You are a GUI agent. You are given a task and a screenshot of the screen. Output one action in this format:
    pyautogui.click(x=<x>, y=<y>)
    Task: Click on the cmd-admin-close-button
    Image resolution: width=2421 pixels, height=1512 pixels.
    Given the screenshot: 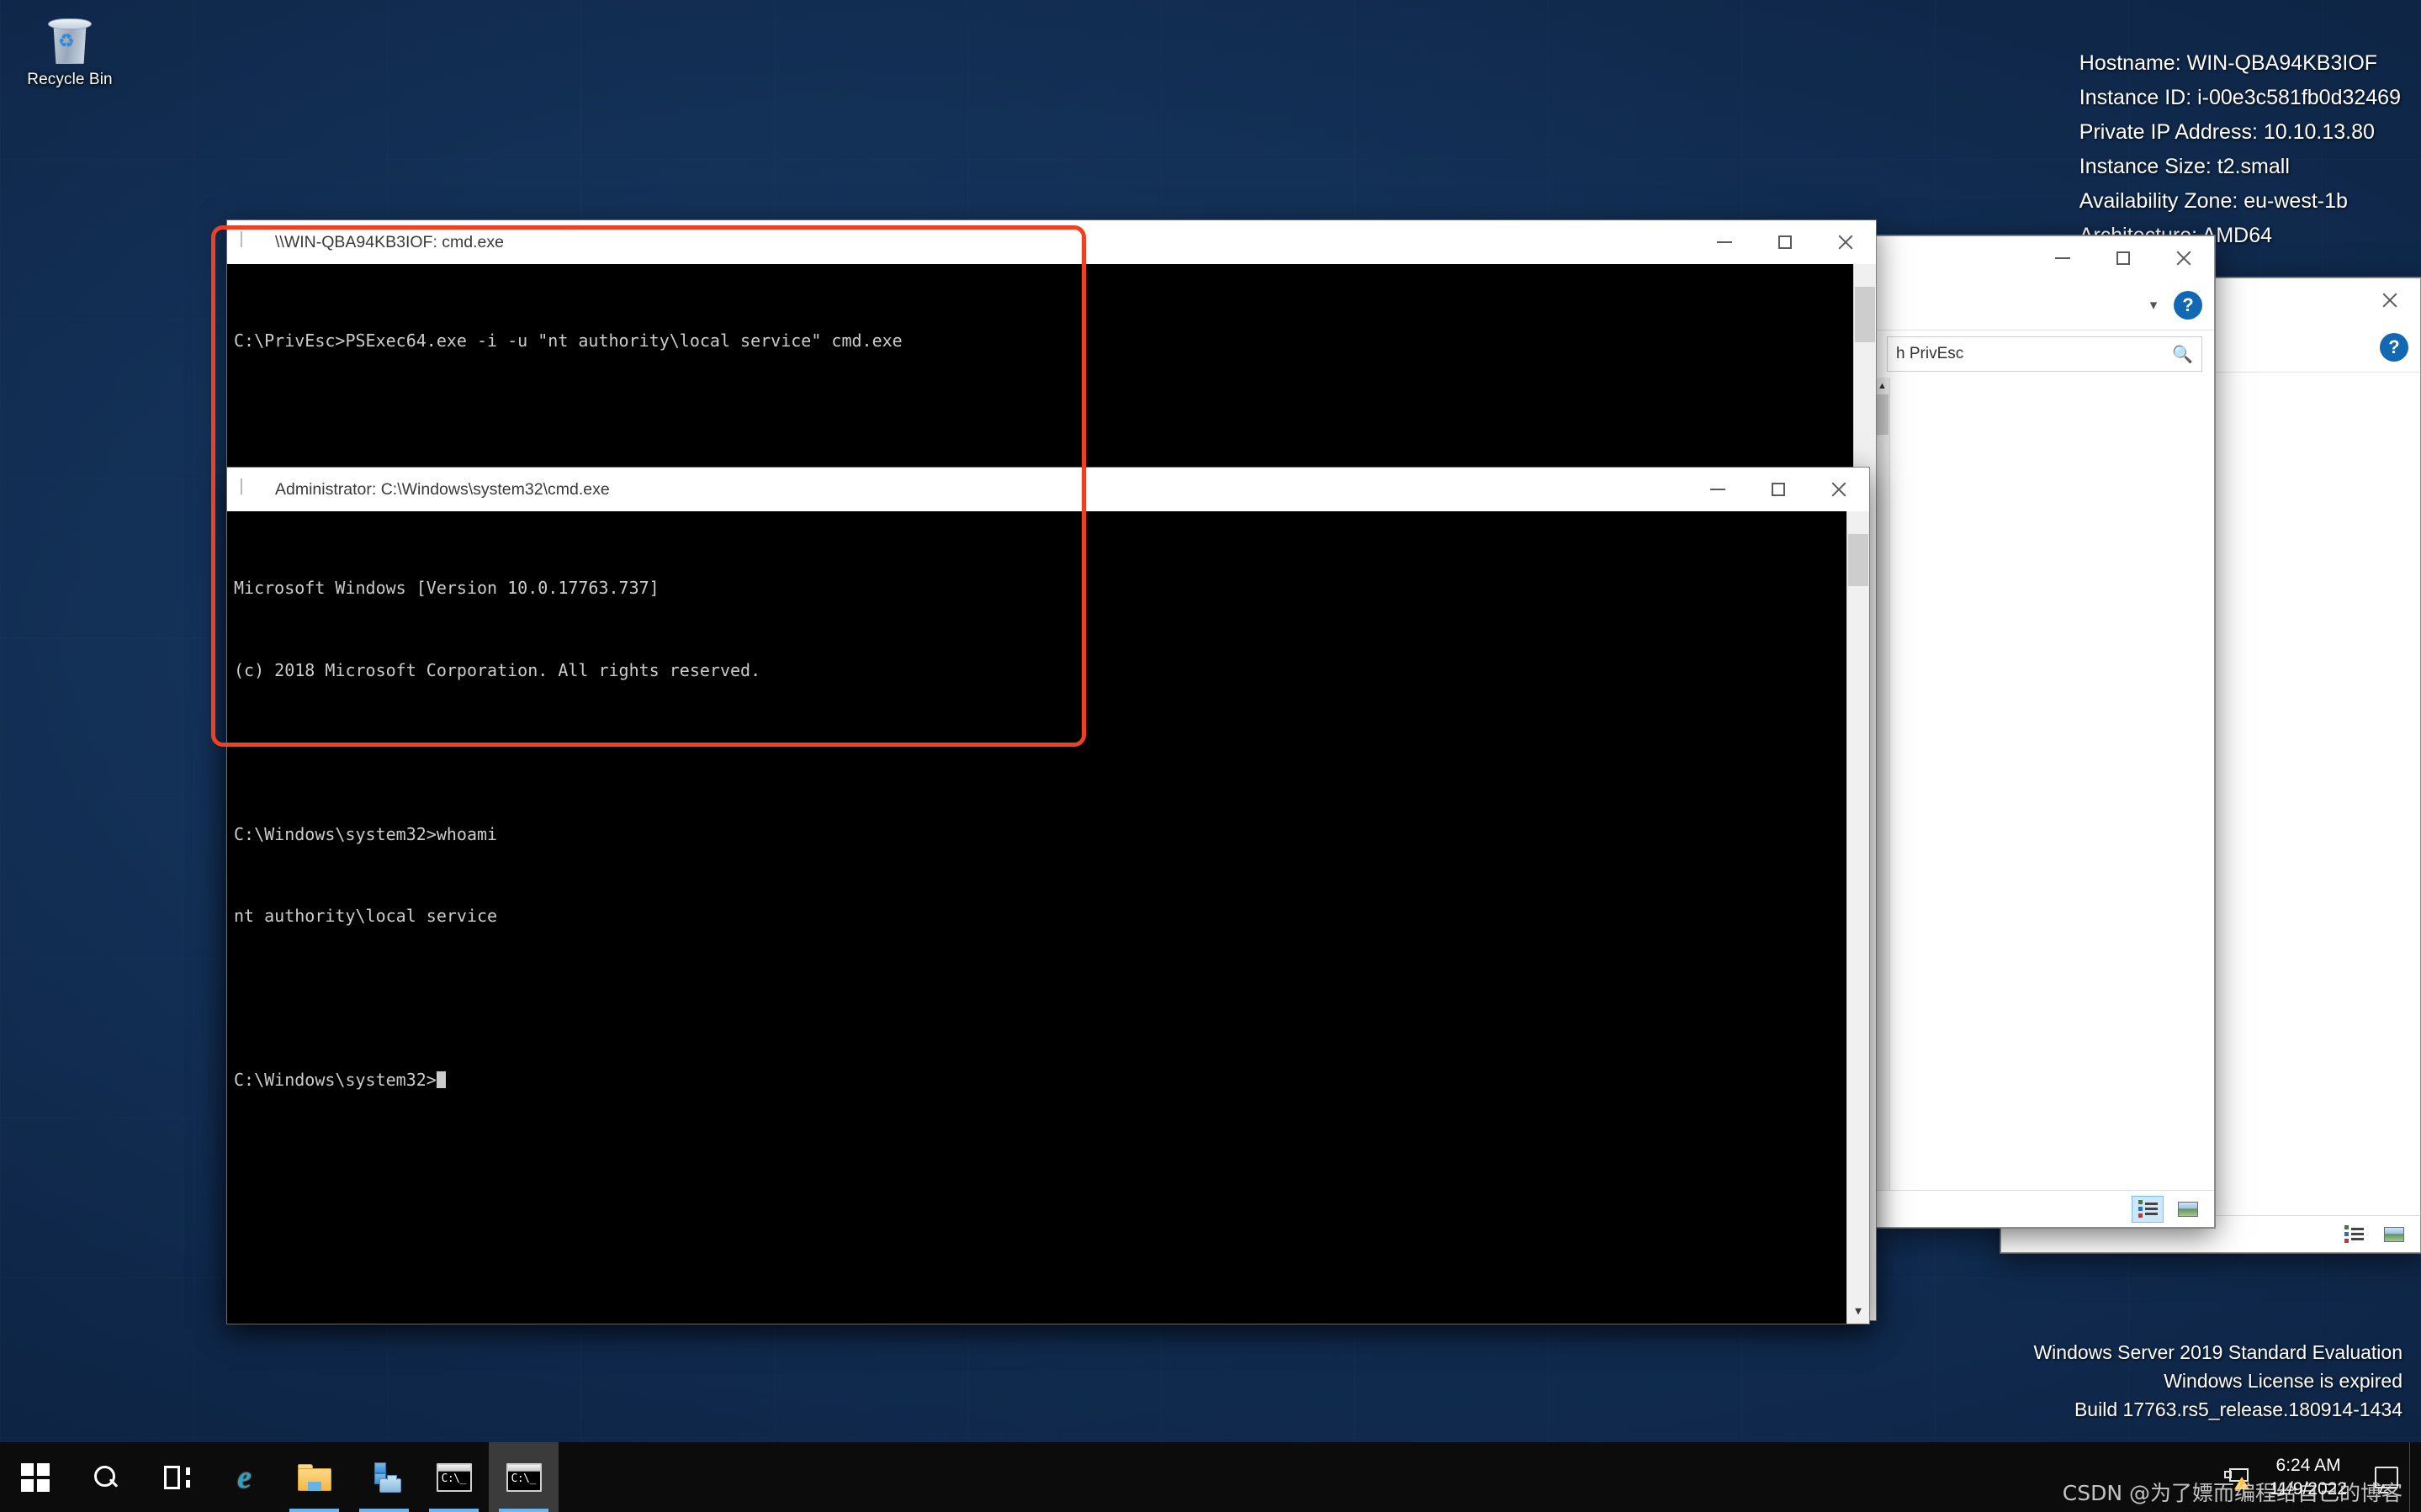 What is the action you would take?
    pyautogui.click(x=1839, y=489)
    